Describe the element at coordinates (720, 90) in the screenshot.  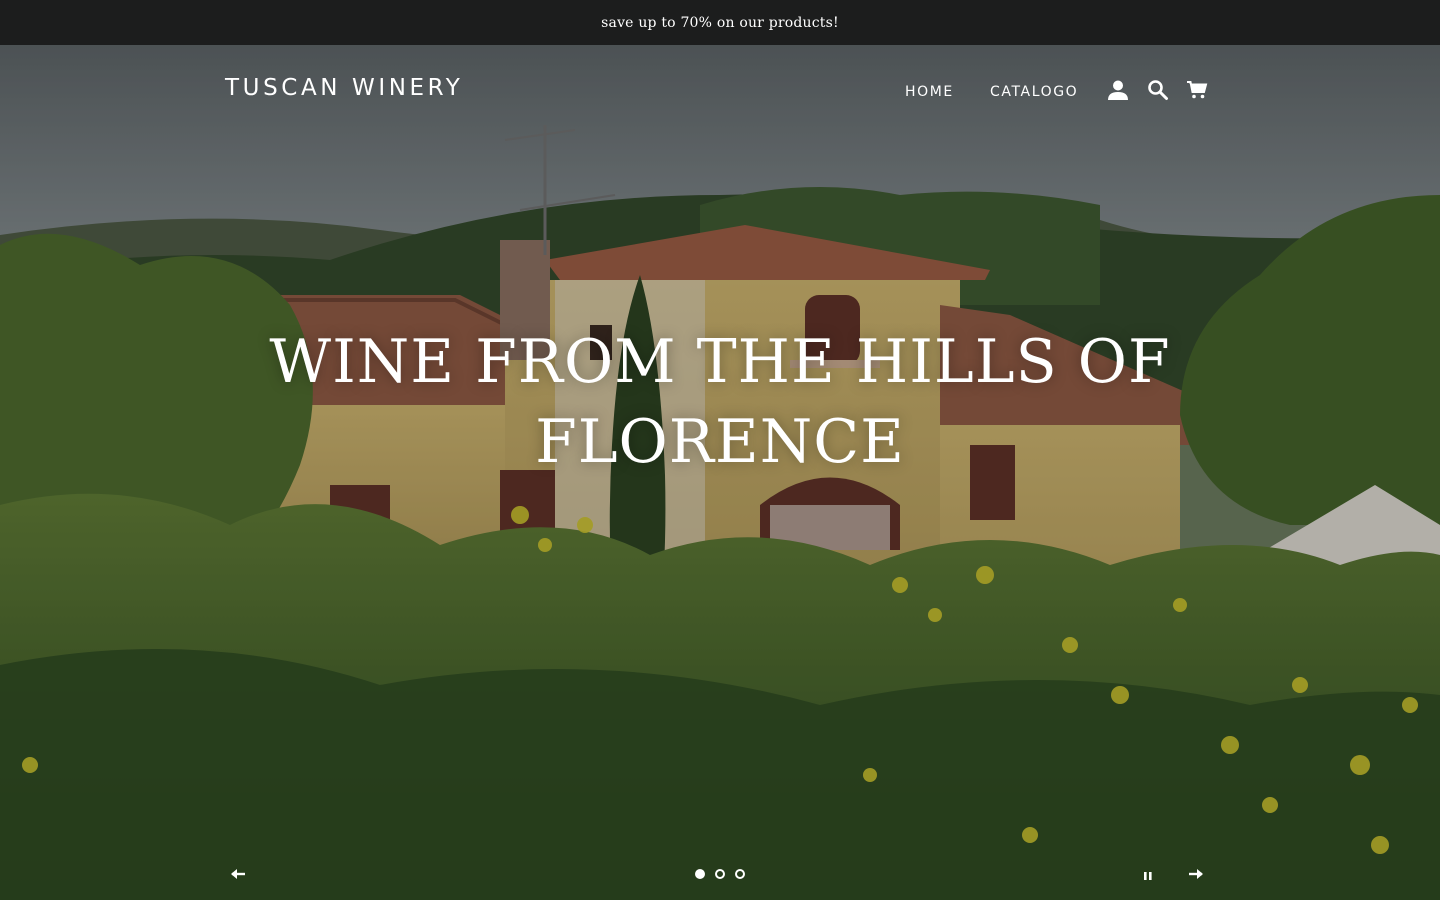
I see `site-header: TUSCAN WINERY HOME CATALOGO` at that location.